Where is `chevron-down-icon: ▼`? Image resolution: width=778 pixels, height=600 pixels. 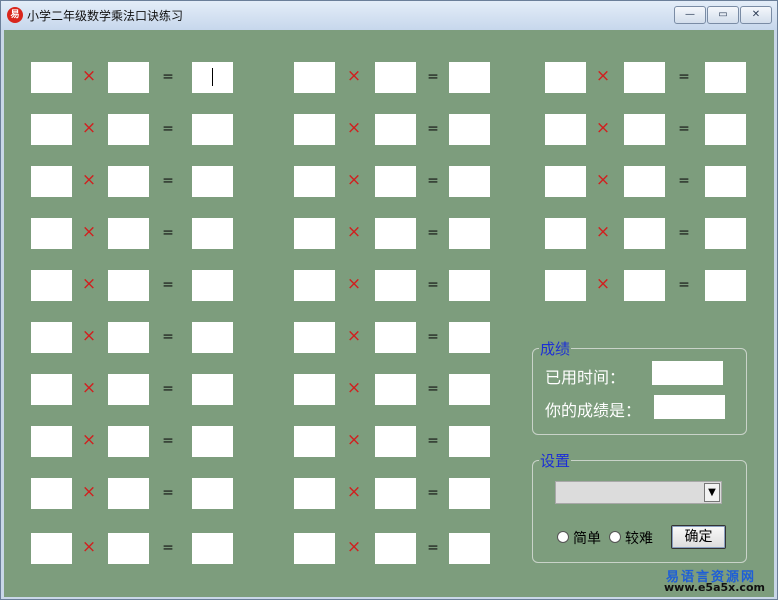
chevron-down-icon: ▼ is located at coordinates (712, 492).